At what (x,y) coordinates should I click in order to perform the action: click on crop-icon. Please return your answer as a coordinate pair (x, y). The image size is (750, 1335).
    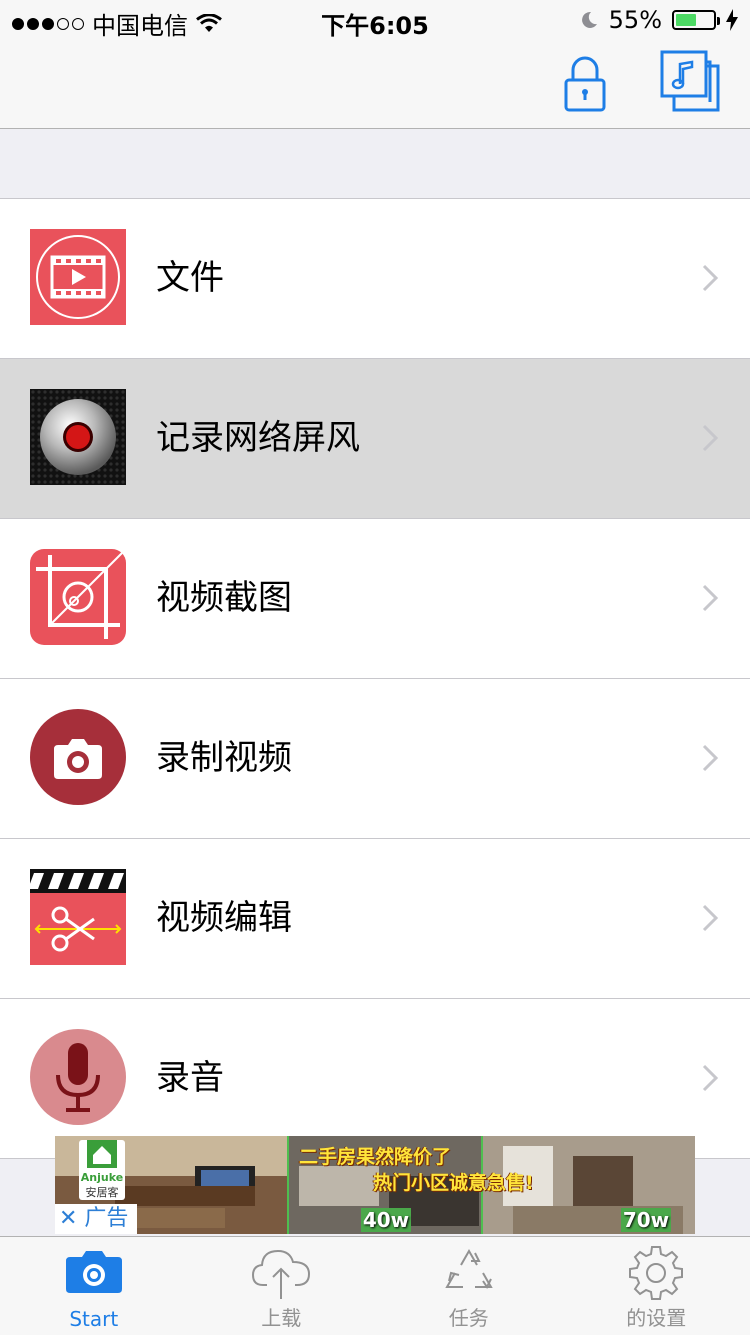
    Looking at the image, I should click on (78, 597).